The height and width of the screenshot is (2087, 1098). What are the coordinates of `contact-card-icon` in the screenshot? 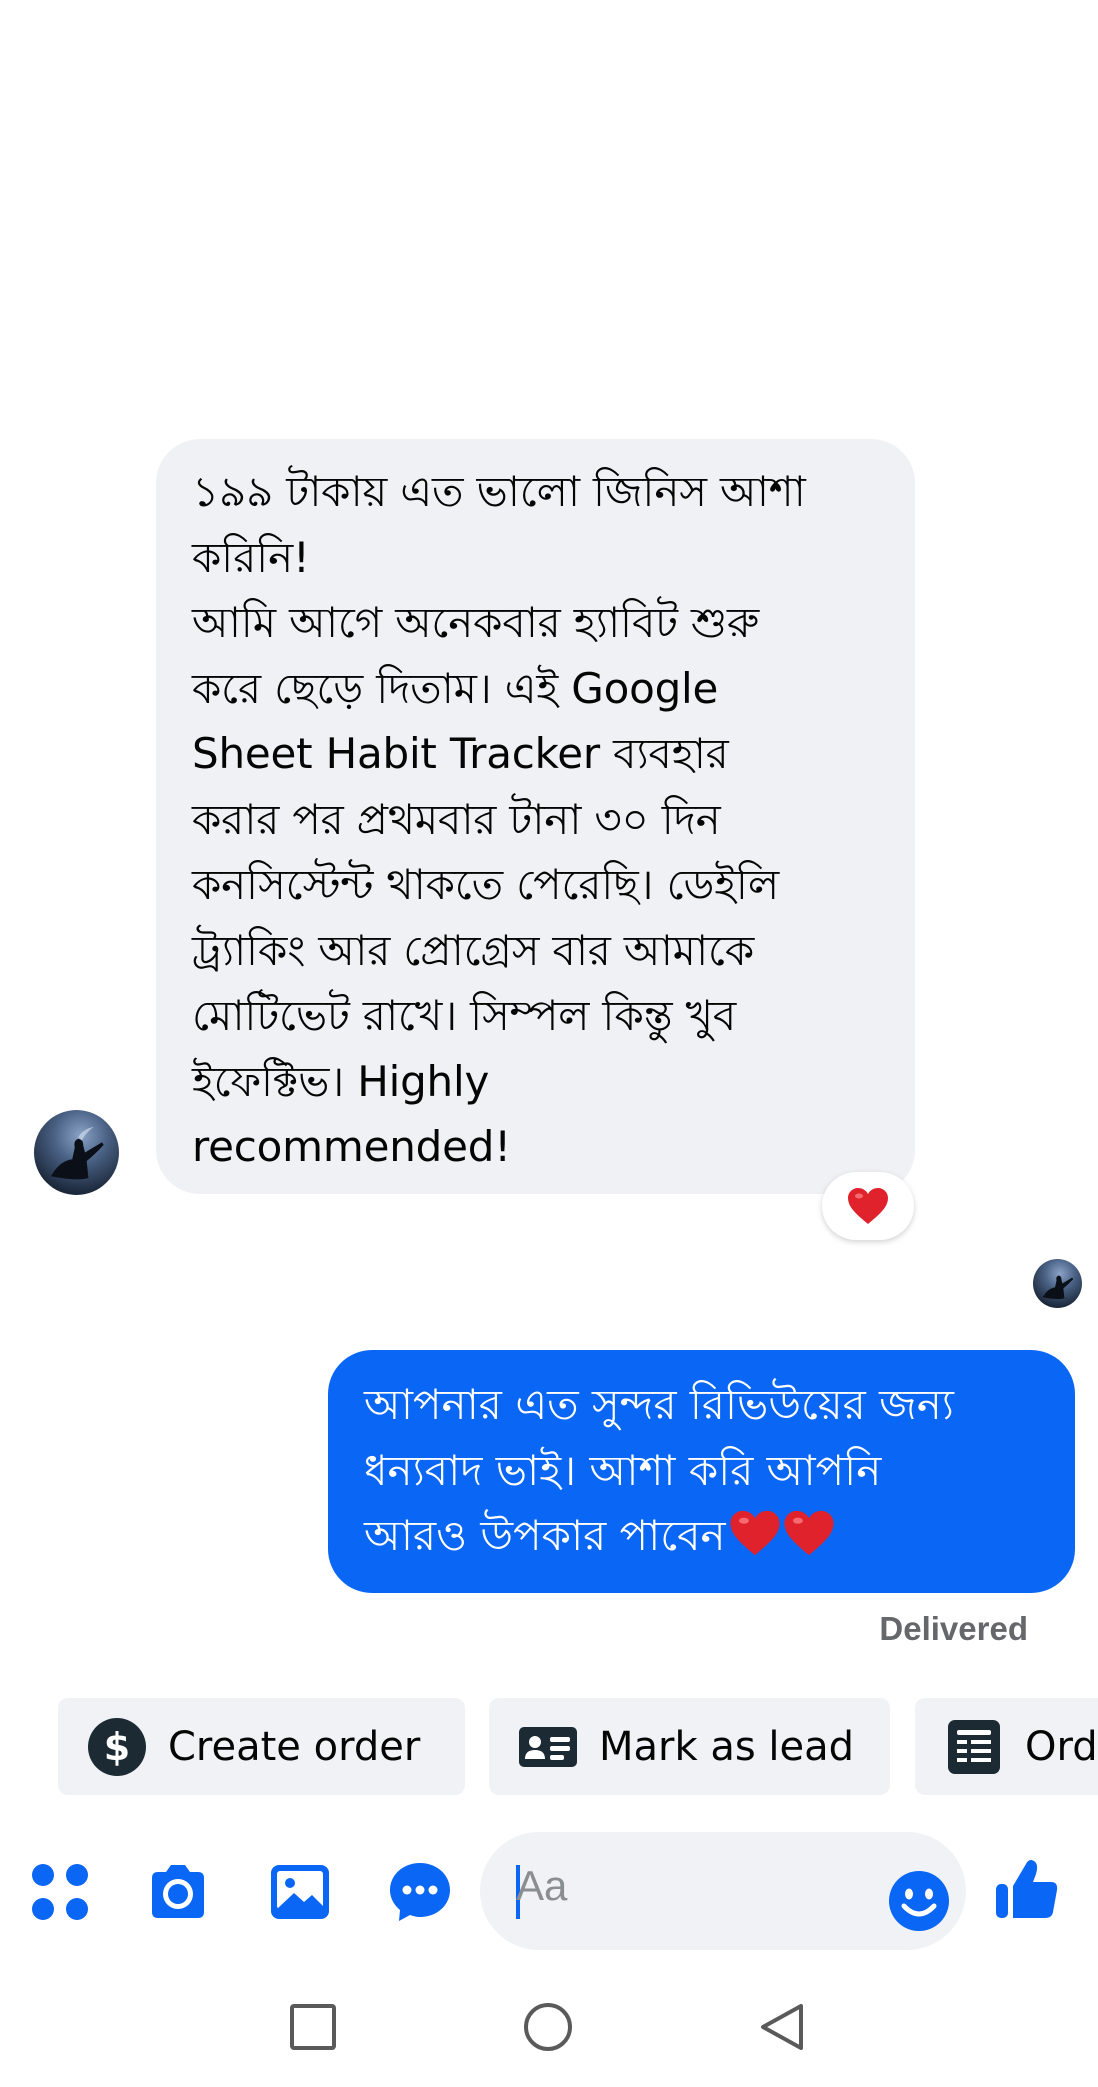 It's located at (548, 1746).